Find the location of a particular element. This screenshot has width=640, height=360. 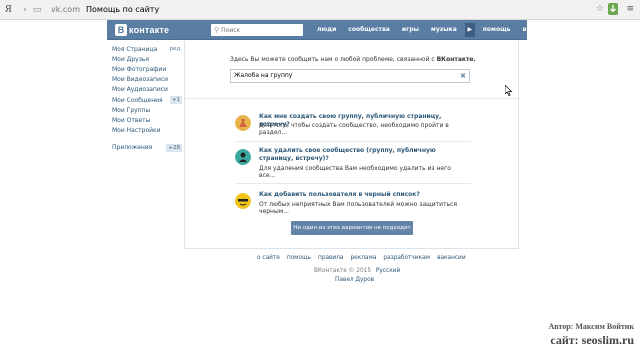

sidebar-item-label: Мои Сообщения is located at coordinates (137, 100).